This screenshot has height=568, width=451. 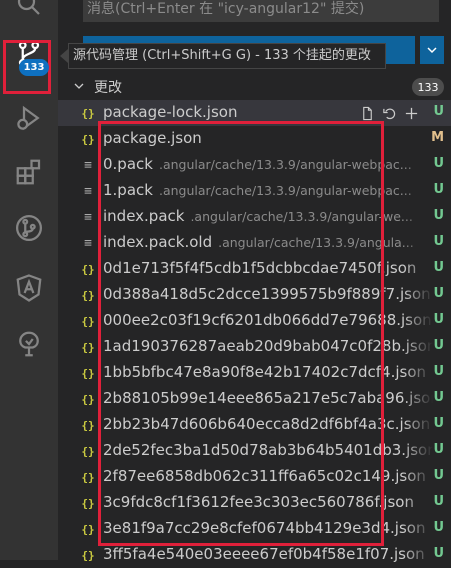 What do you see at coordinates (261, 11) in the screenshot?
I see `commit-message-input: 消息(Ctrl+Enter 在 "icy-angular12" 提交)` at bounding box center [261, 11].